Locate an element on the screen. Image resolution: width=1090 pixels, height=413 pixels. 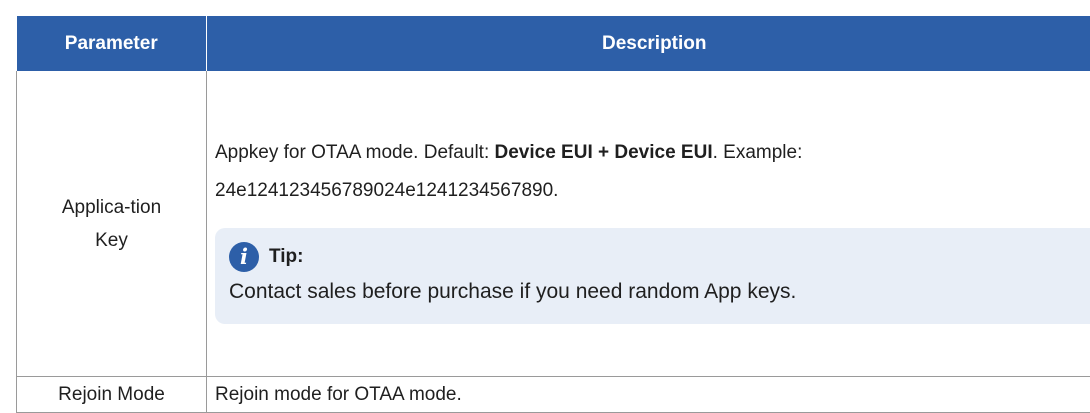
parameter-cell: Rejoin Mode is located at coordinates (112, 395).